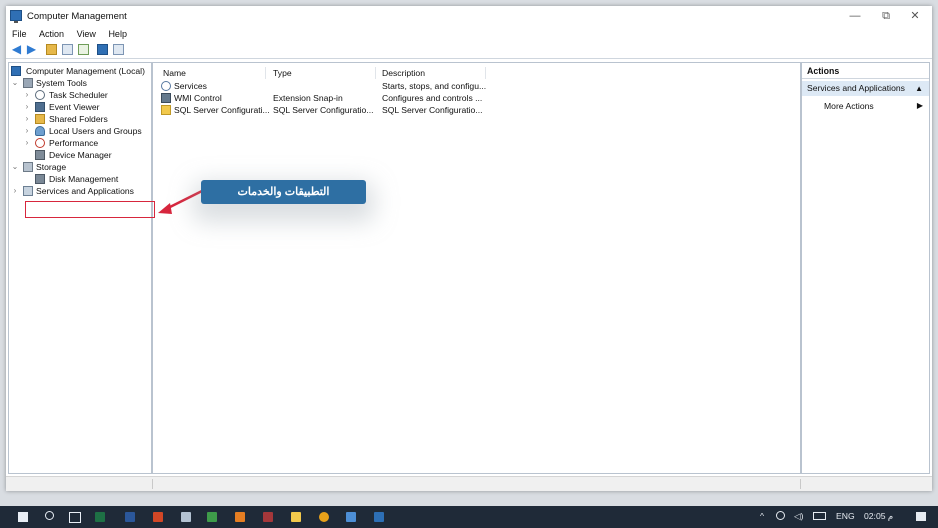 This screenshot has height=528, width=938. I want to click on tree-label: Performance, so click(74, 143).